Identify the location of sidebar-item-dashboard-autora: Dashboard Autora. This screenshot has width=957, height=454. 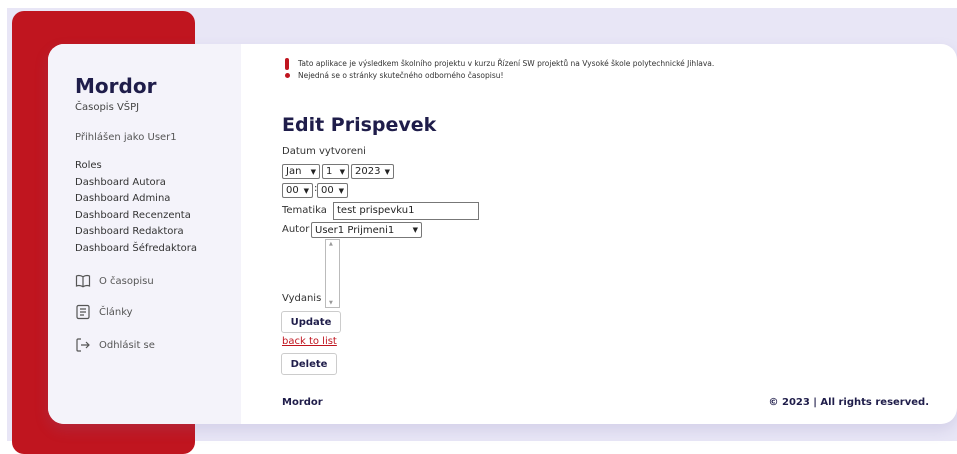
(136, 183).